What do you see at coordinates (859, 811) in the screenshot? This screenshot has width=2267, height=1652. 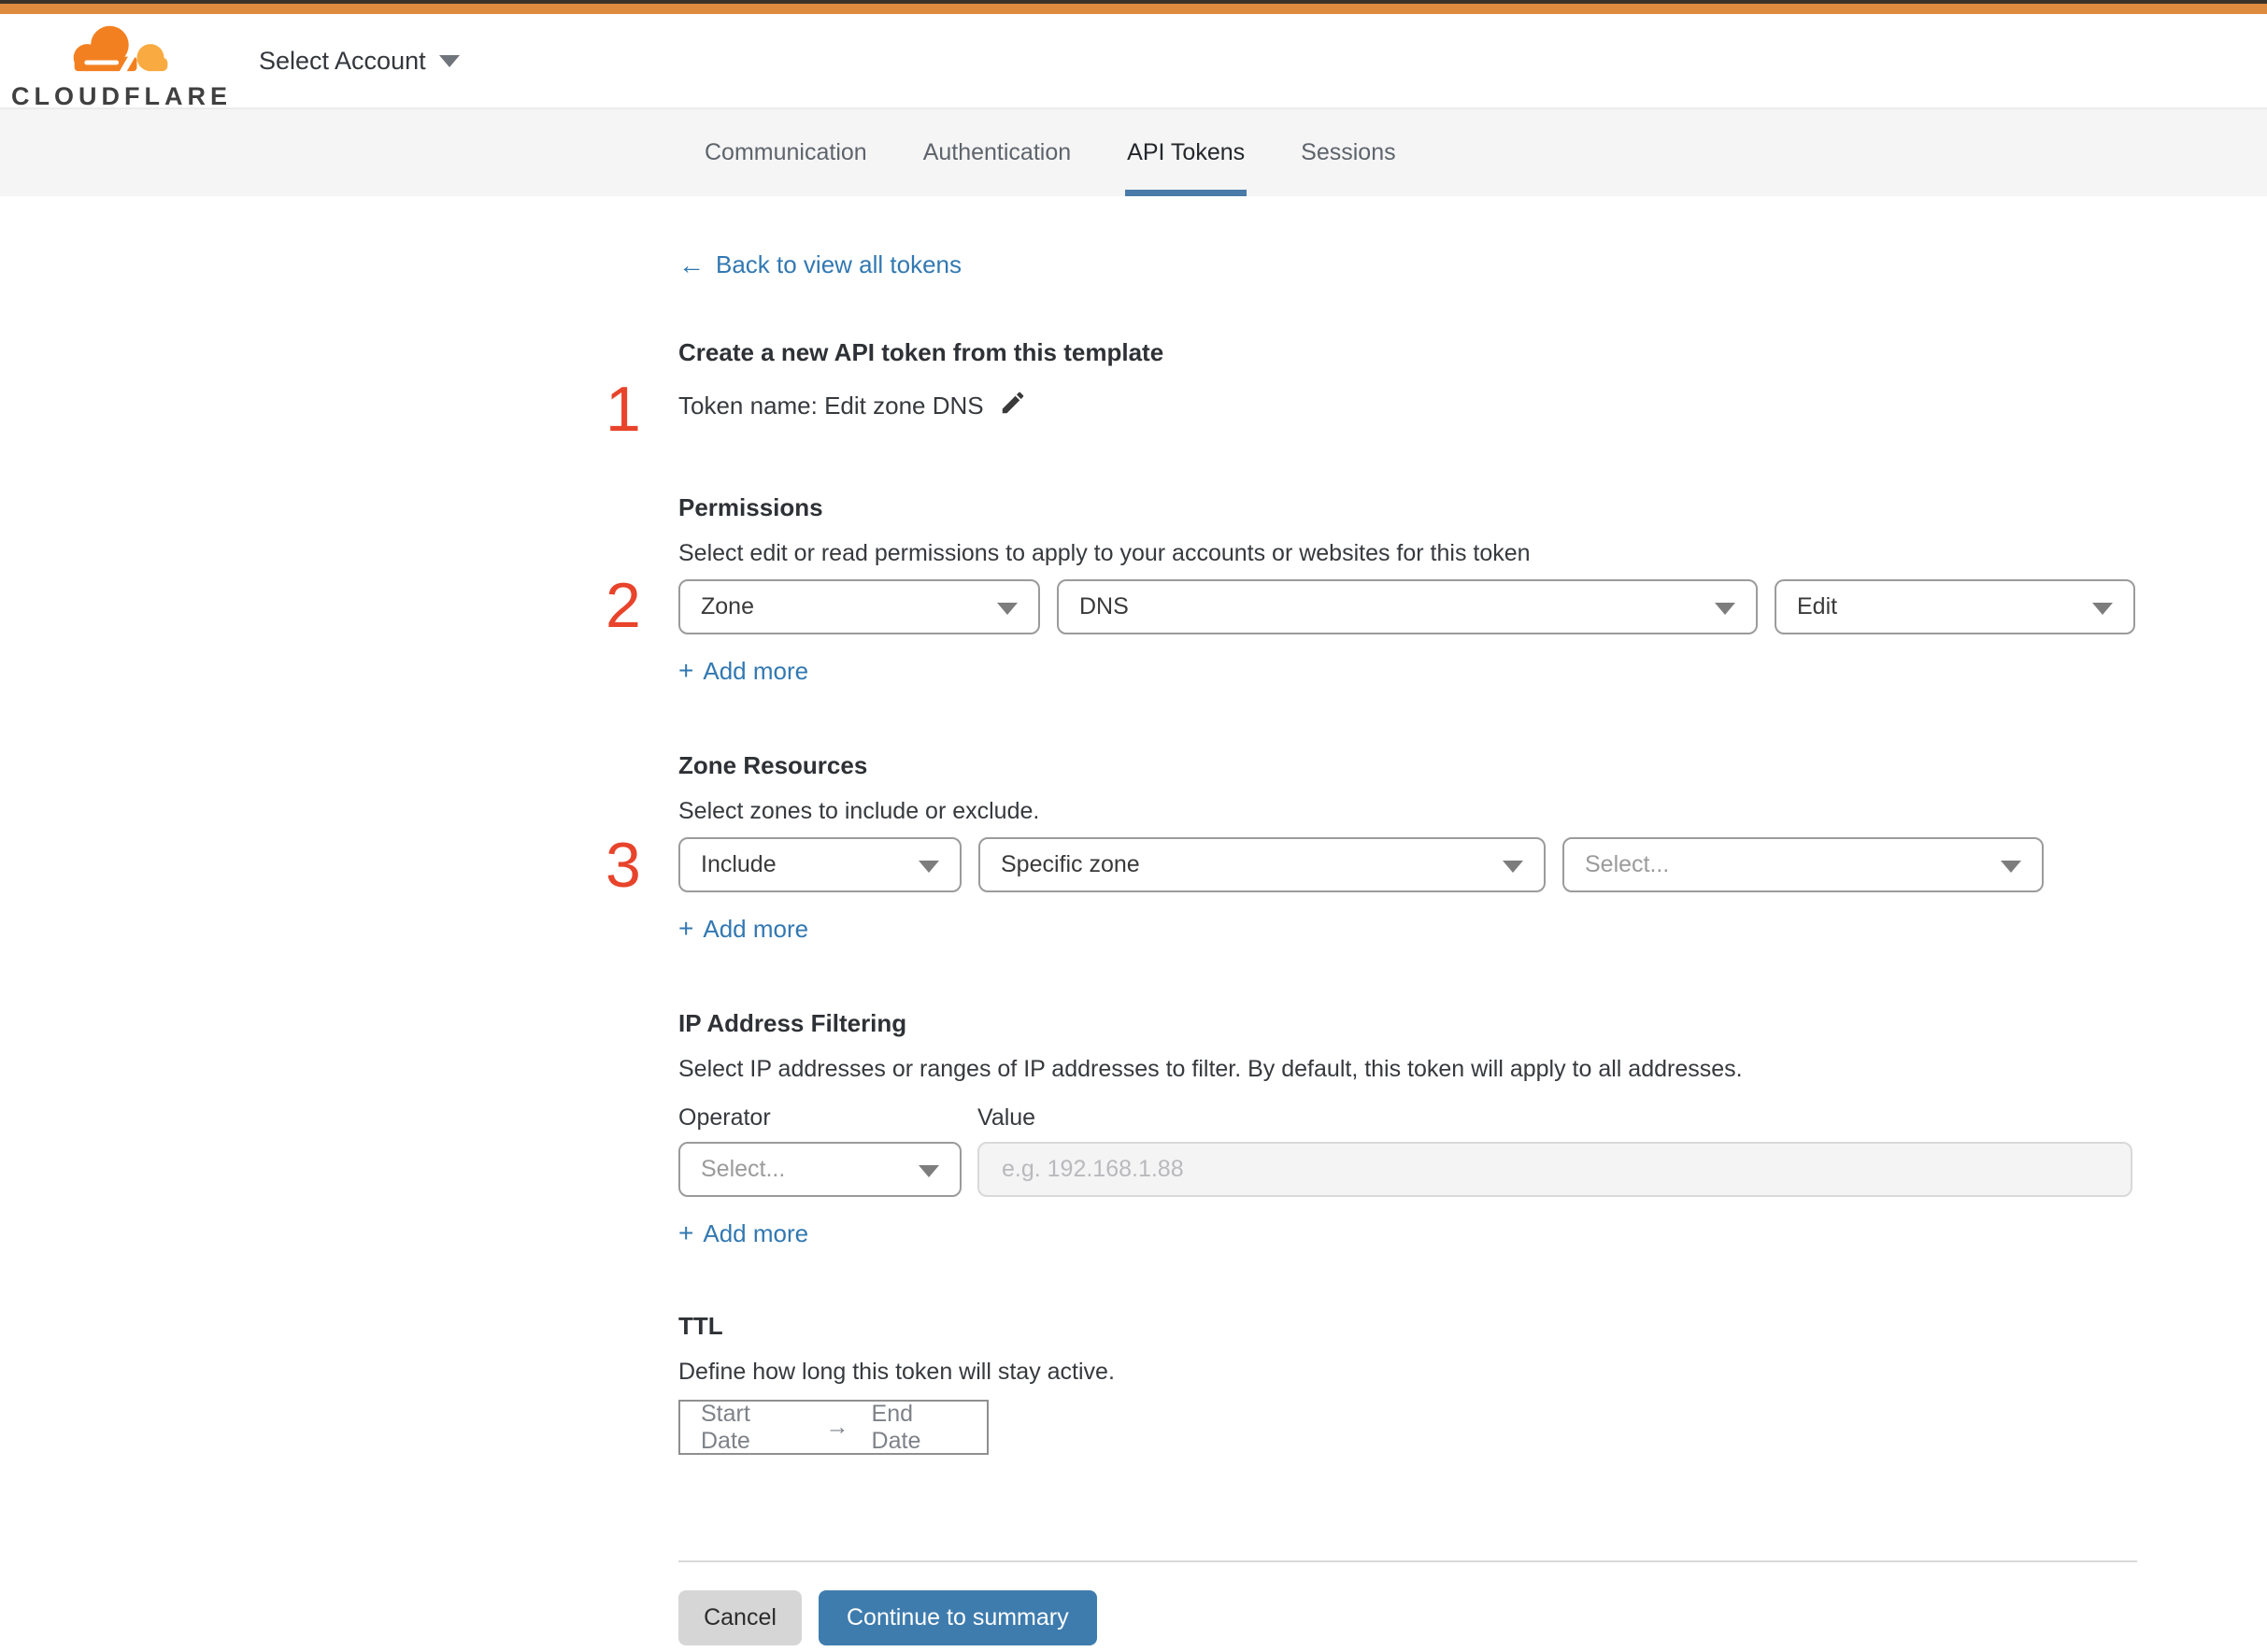 I see `zone-resources-description: Select zones to include or exclude.` at bounding box center [859, 811].